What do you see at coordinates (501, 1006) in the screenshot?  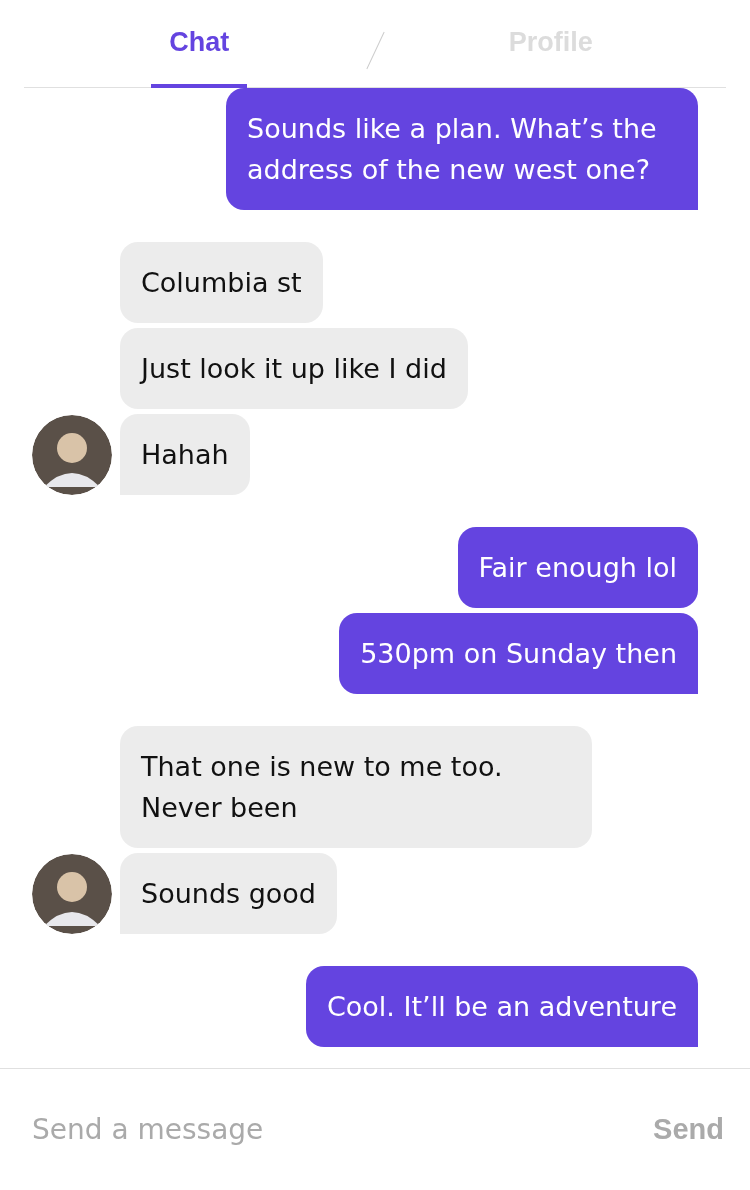 I see `message-bubble: Cool. It’ll be an adventure` at bounding box center [501, 1006].